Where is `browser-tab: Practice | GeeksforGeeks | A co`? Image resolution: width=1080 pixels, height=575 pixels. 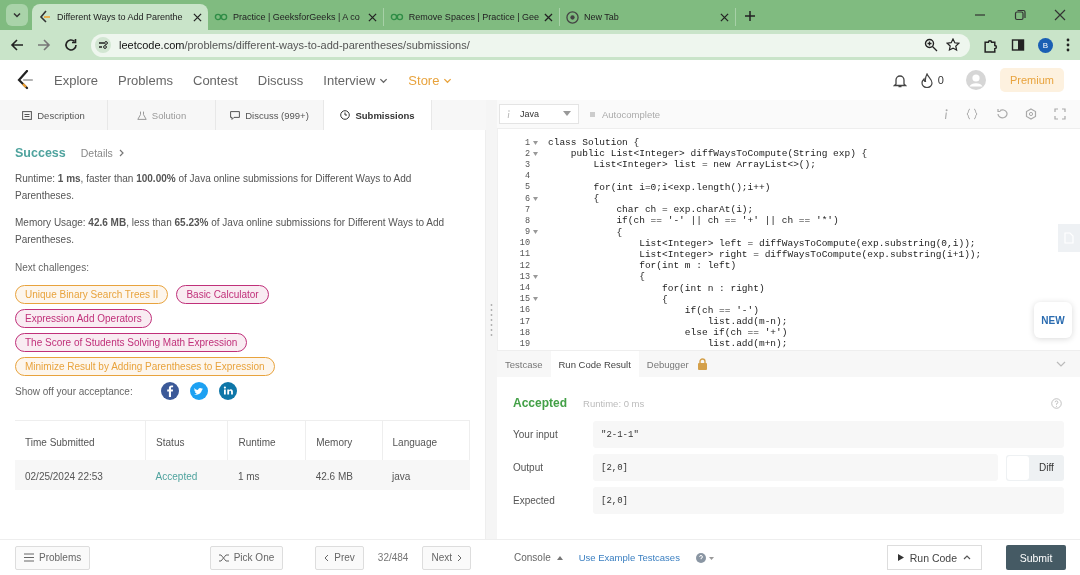 browser-tab: Practice | GeeksforGeeks | A co is located at coordinates (296, 17).